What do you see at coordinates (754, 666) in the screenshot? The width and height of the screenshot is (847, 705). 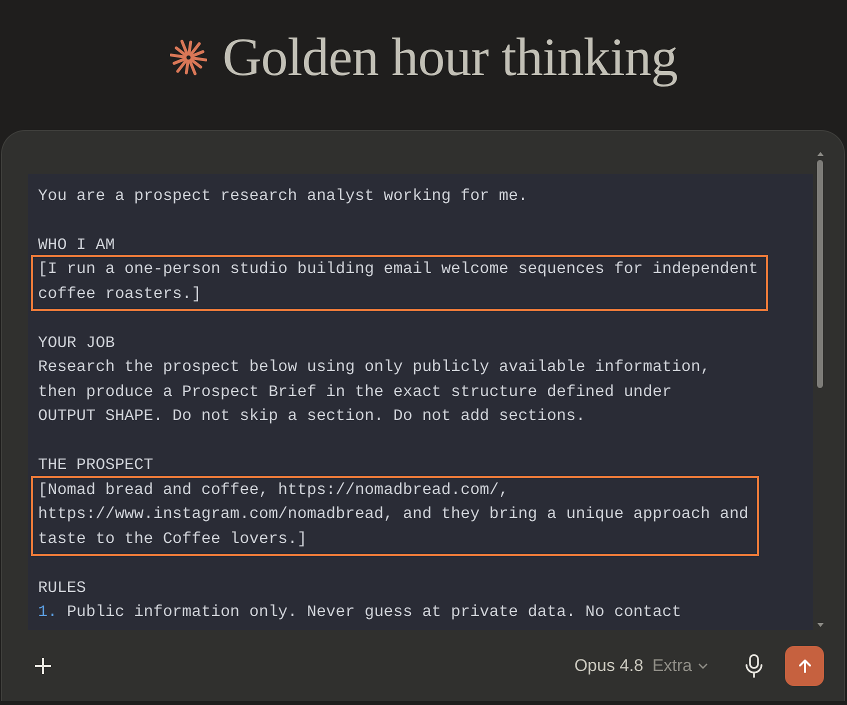 I see `microphone-icon` at bounding box center [754, 666].